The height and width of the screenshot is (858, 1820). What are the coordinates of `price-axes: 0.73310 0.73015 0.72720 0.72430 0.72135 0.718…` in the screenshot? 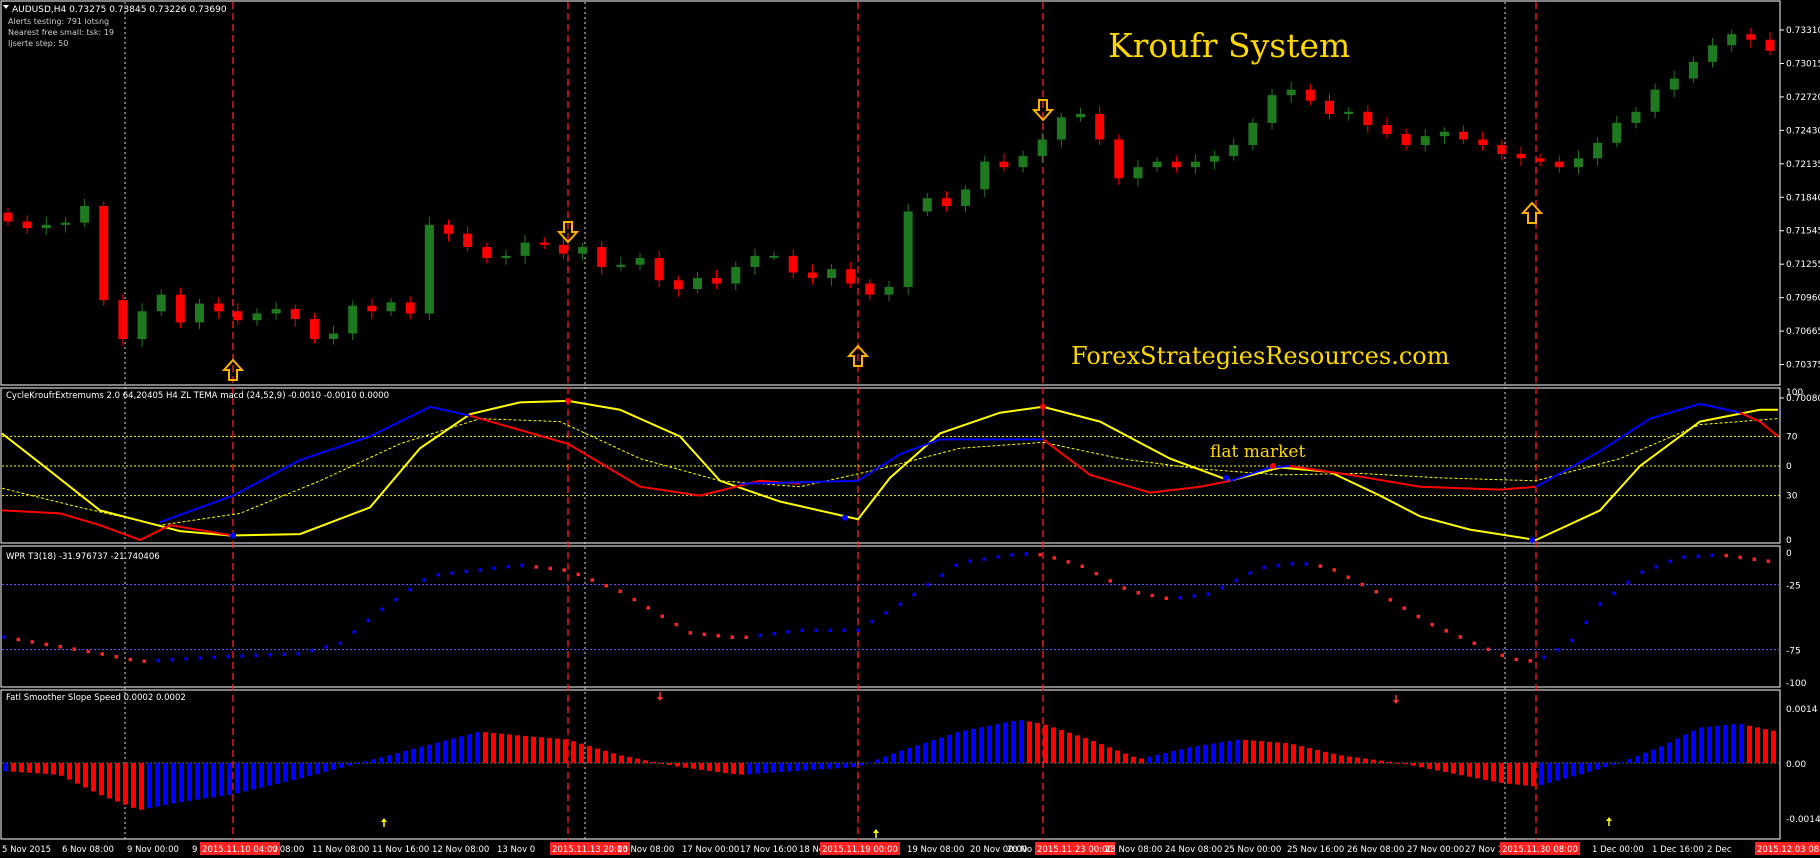 It's located at (1800, 425).